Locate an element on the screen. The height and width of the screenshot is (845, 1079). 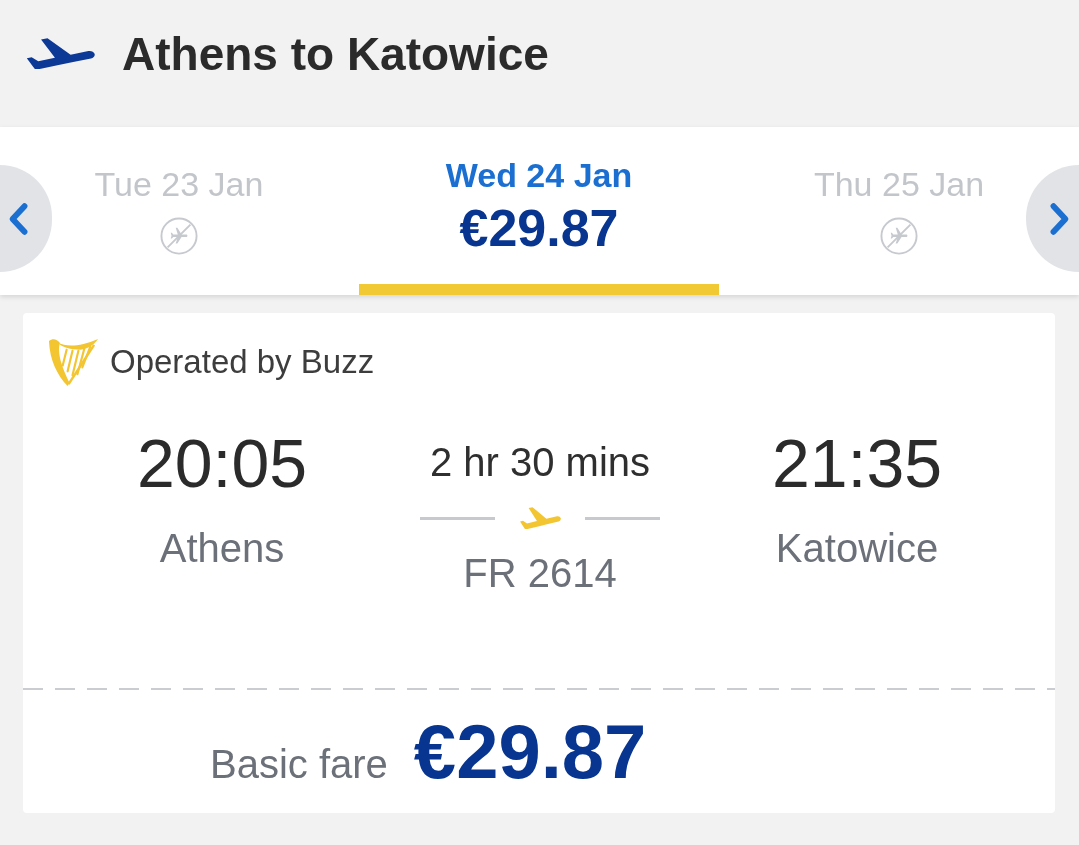
operator-text: Operated by Buzz is located at coordinates (242, 361).